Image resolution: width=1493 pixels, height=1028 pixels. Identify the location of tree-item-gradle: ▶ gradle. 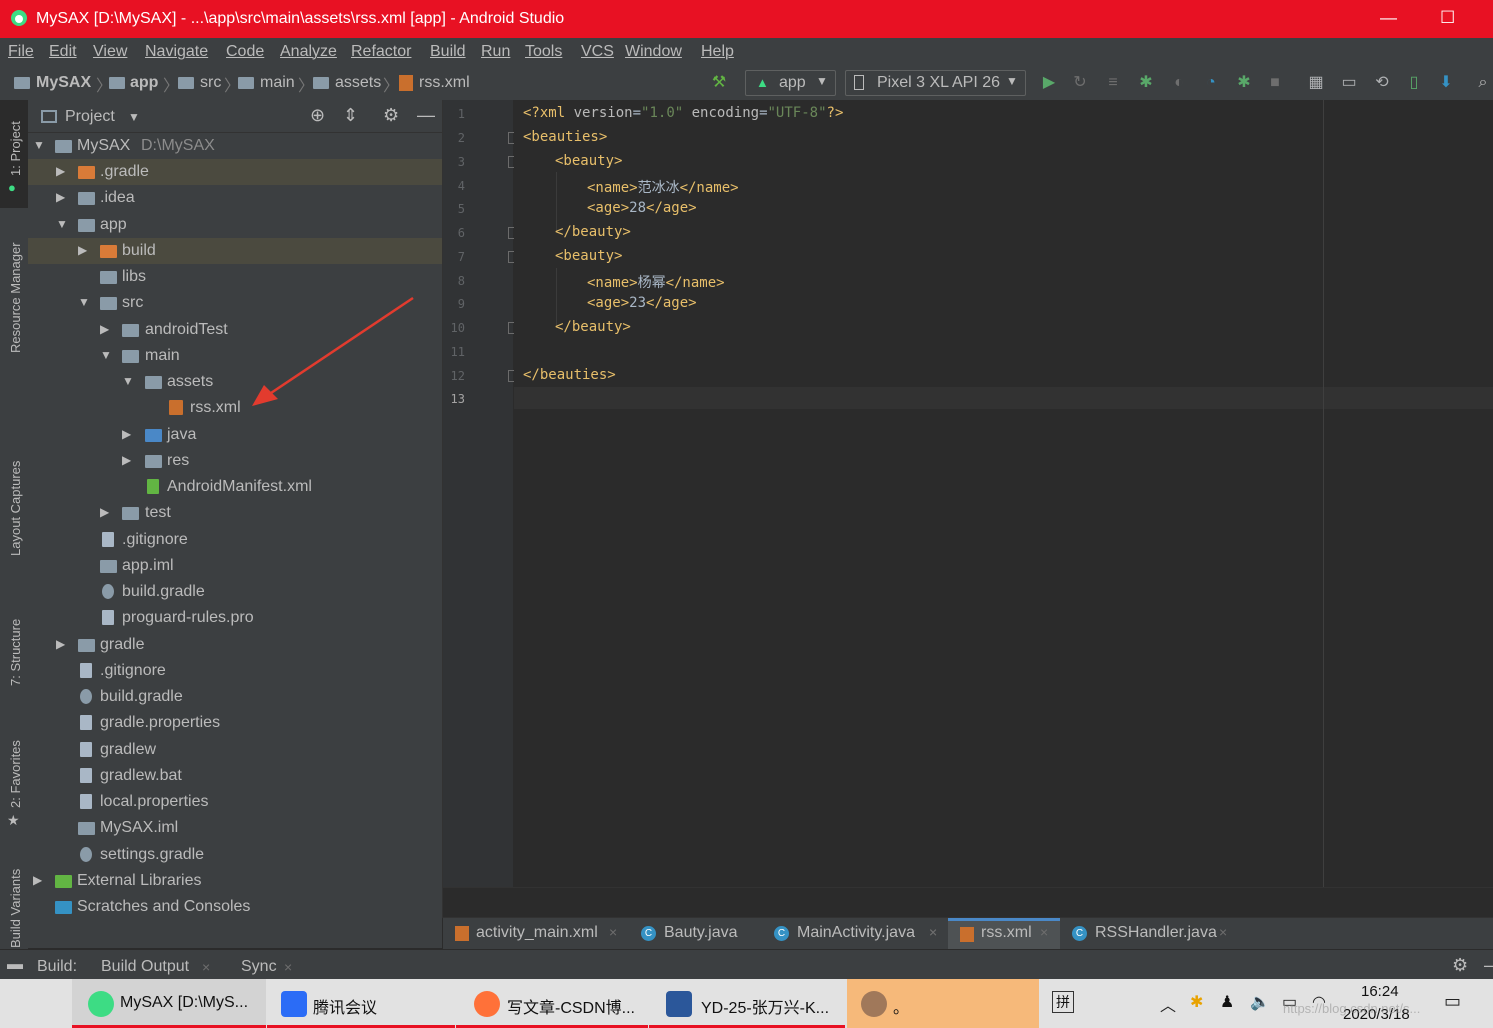
(235, 645).